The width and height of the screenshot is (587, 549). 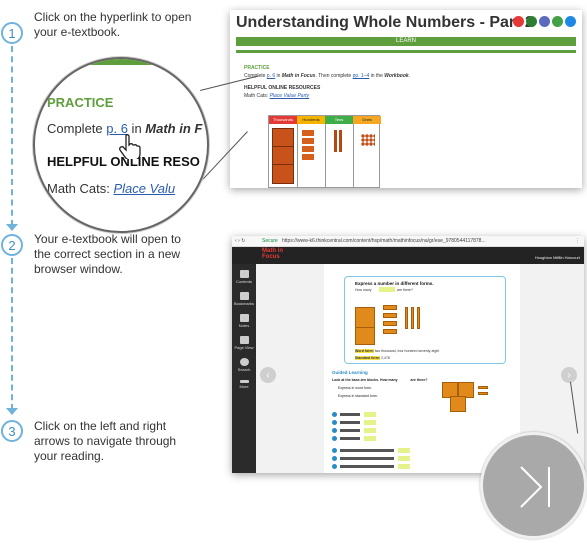 I want to click on zoom-practice-heading: PRACTICE, so click(x=80, y=102).